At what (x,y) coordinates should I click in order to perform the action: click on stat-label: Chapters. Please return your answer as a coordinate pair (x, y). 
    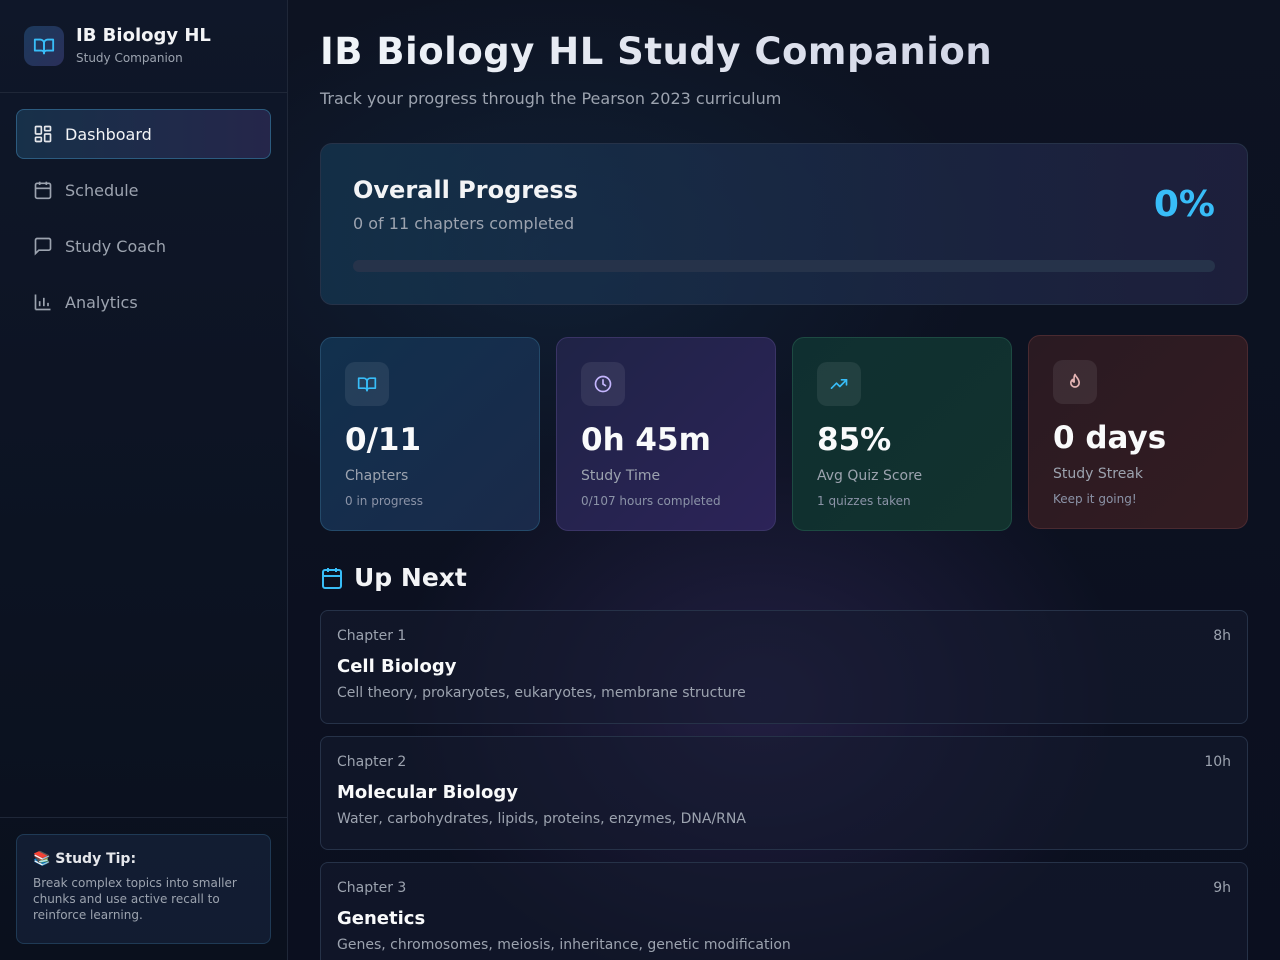
    Looking at the image, I should click on (377, 476).